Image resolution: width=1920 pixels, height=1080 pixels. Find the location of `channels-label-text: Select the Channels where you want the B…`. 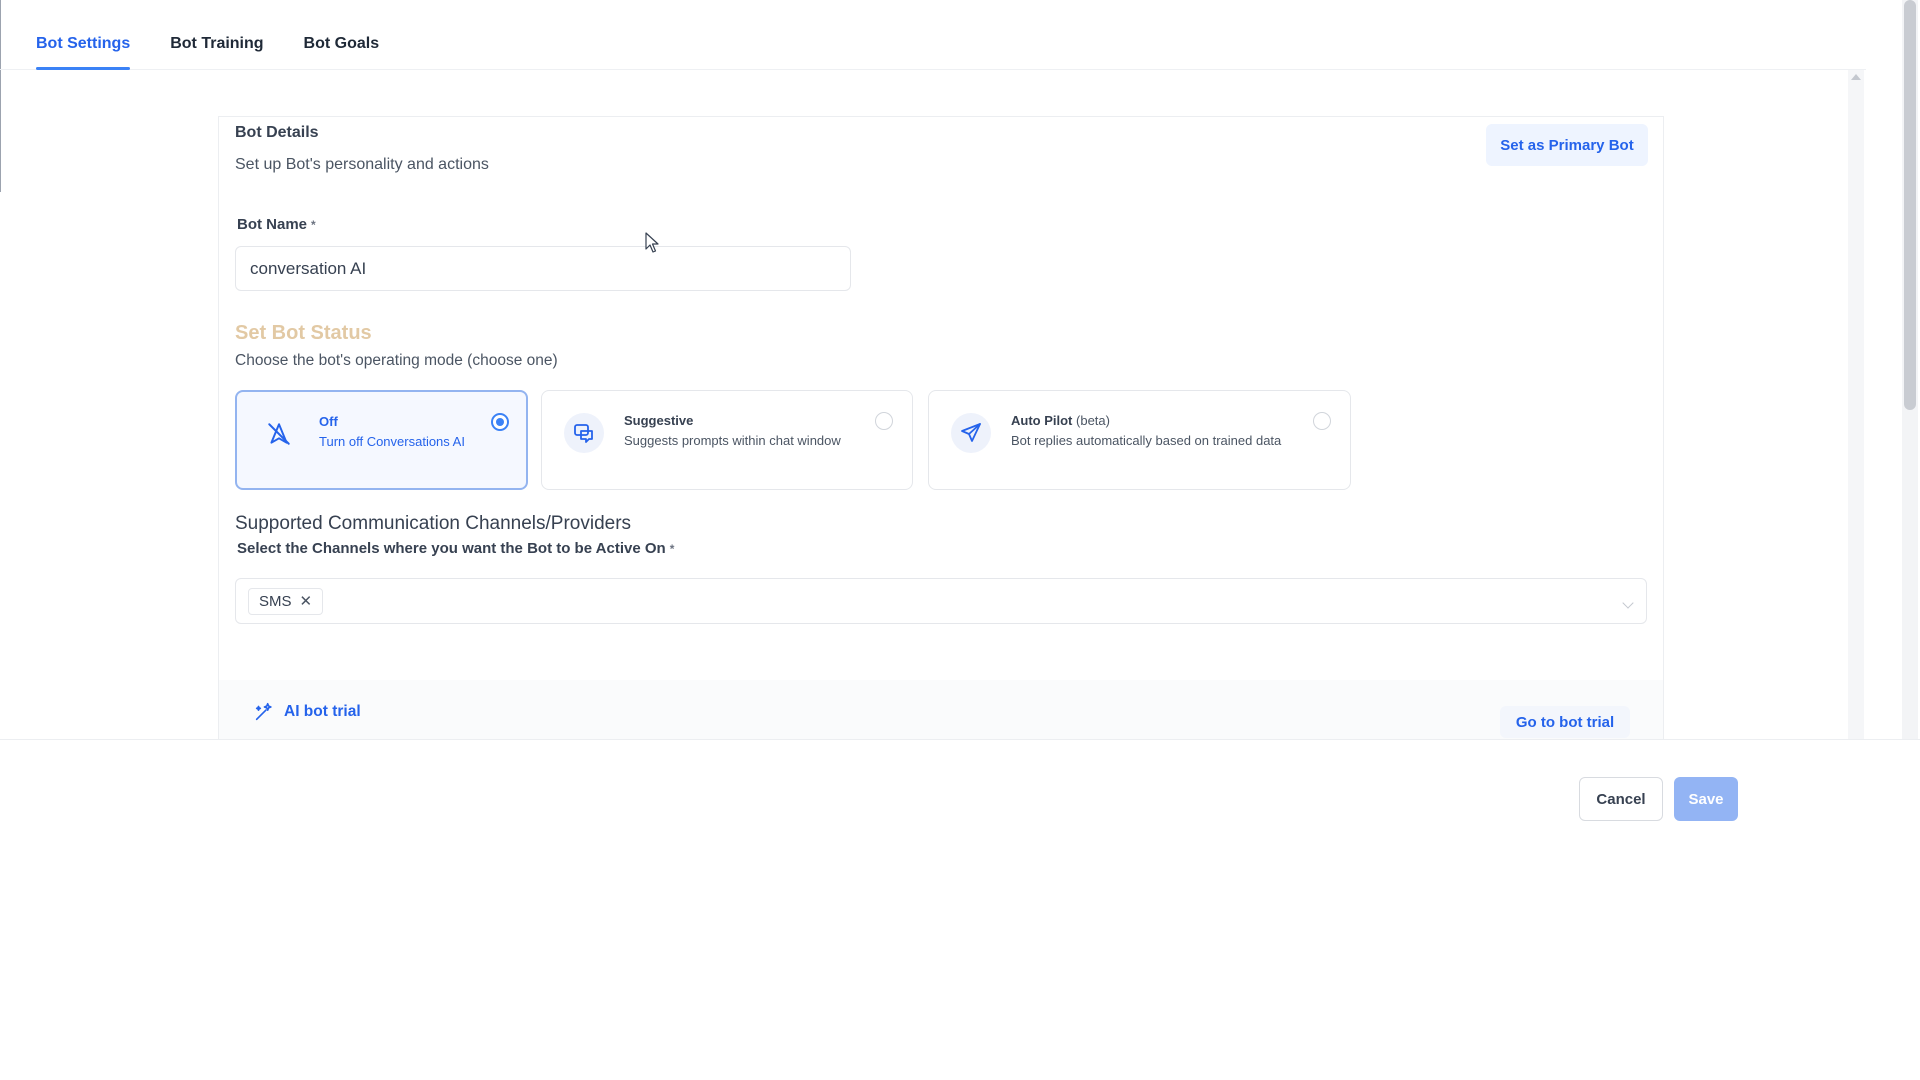

channels-label-text: Select the Channels where you want the B… is located at coordinates (451, 548).